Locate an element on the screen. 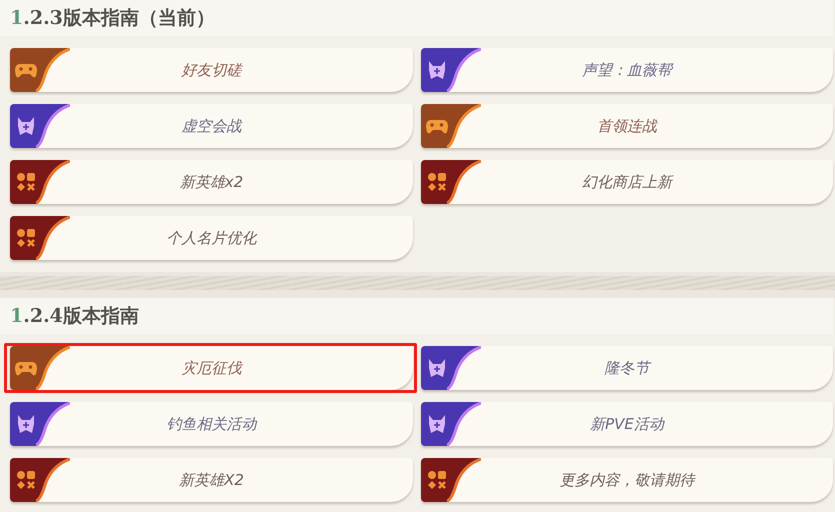 The image size is (835, 512). guide-button: 首领连战 is located at coordinates (627, 126).